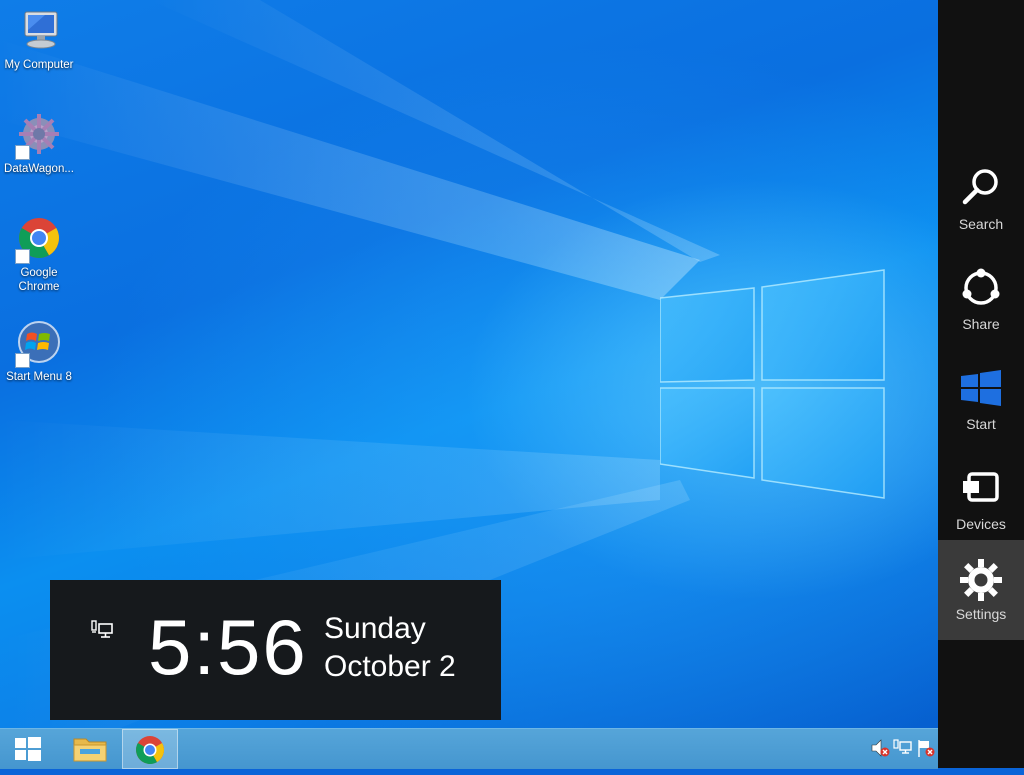  I want to click on gear-icon, so click(981, 580).